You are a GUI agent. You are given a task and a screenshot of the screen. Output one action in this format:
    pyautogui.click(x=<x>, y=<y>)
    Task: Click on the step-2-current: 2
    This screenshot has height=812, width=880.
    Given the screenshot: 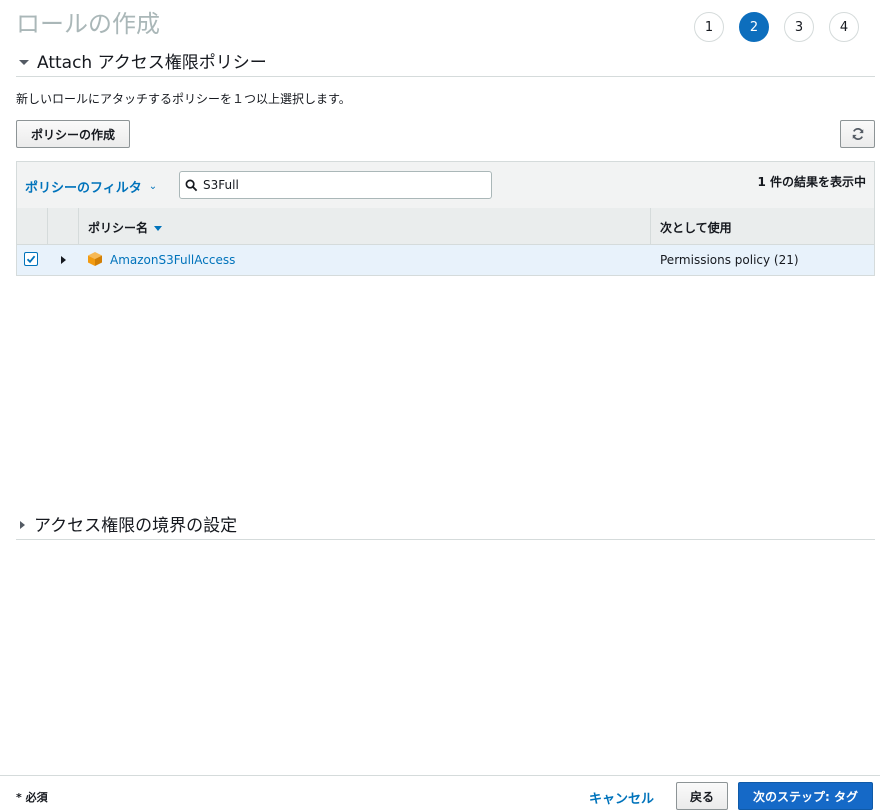 What is the action you would take?
    pyautogui.click(x=754, y=27)
    